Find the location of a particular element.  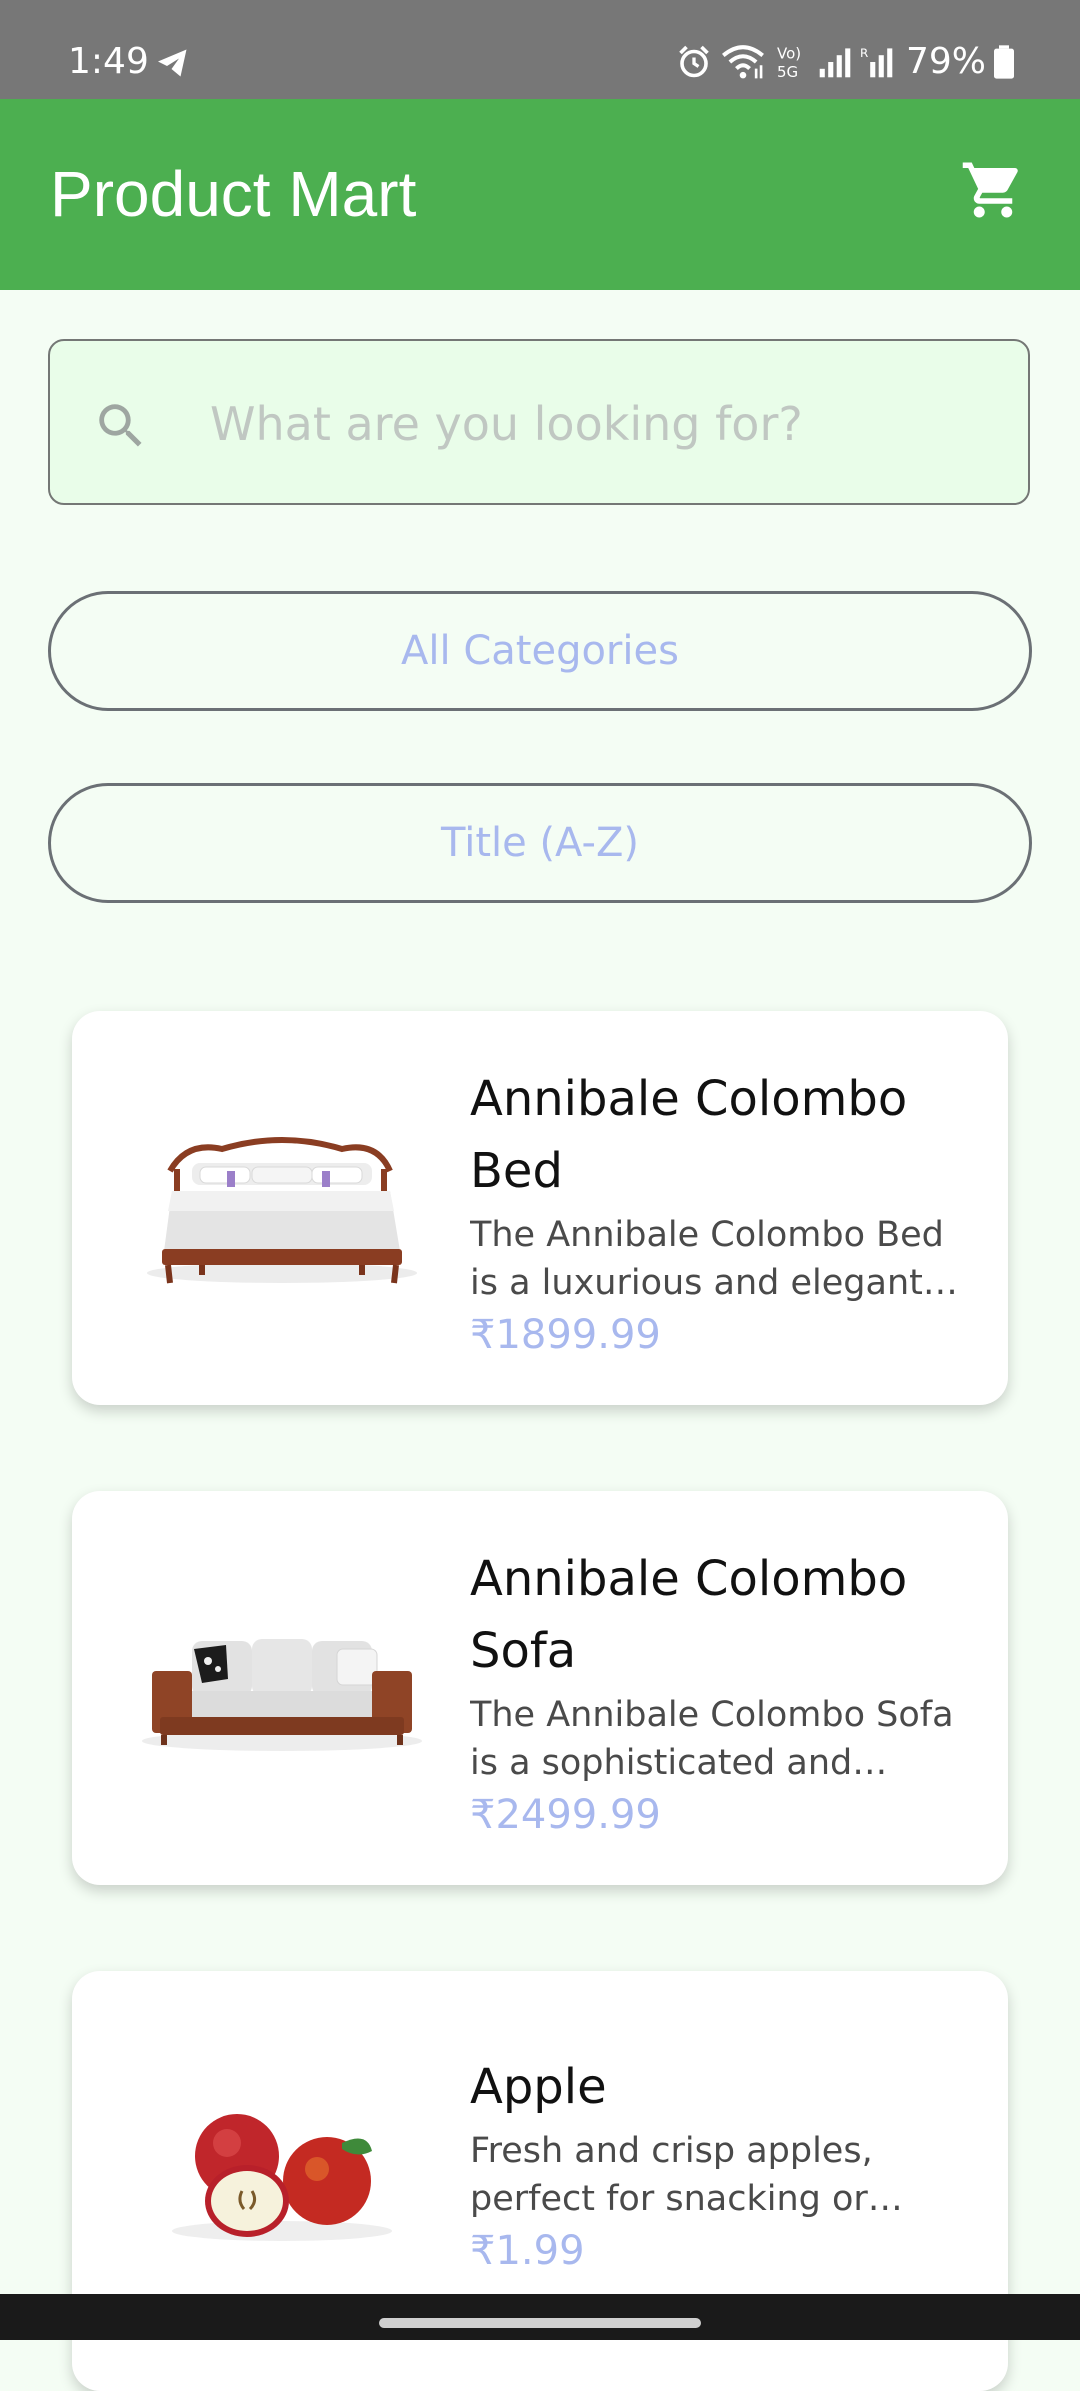

cart-button is located at coordinates (993, 190).